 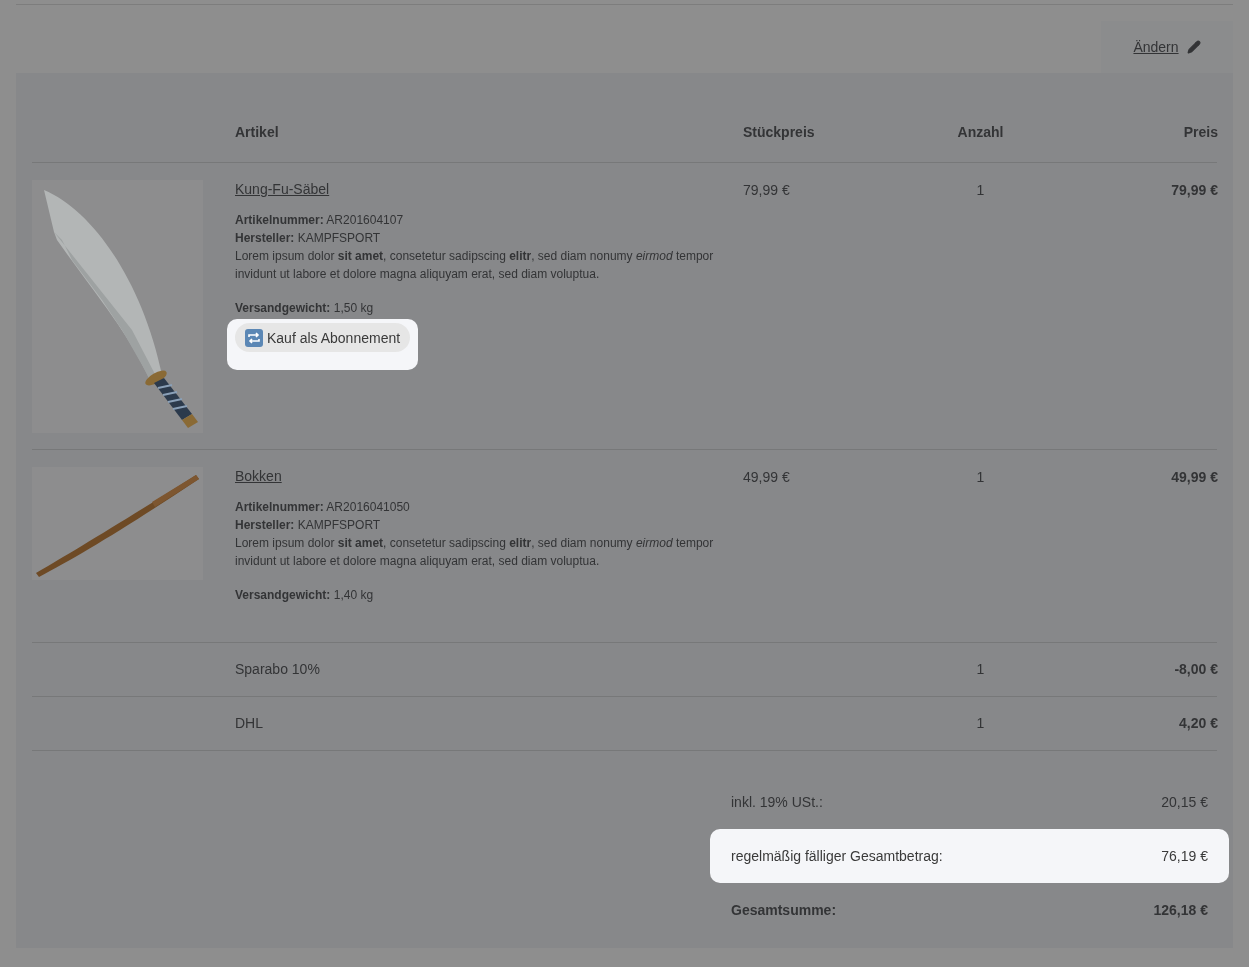 I want to click on product-link: Kung-Fu-Säbel, so click(x=489, y=189).